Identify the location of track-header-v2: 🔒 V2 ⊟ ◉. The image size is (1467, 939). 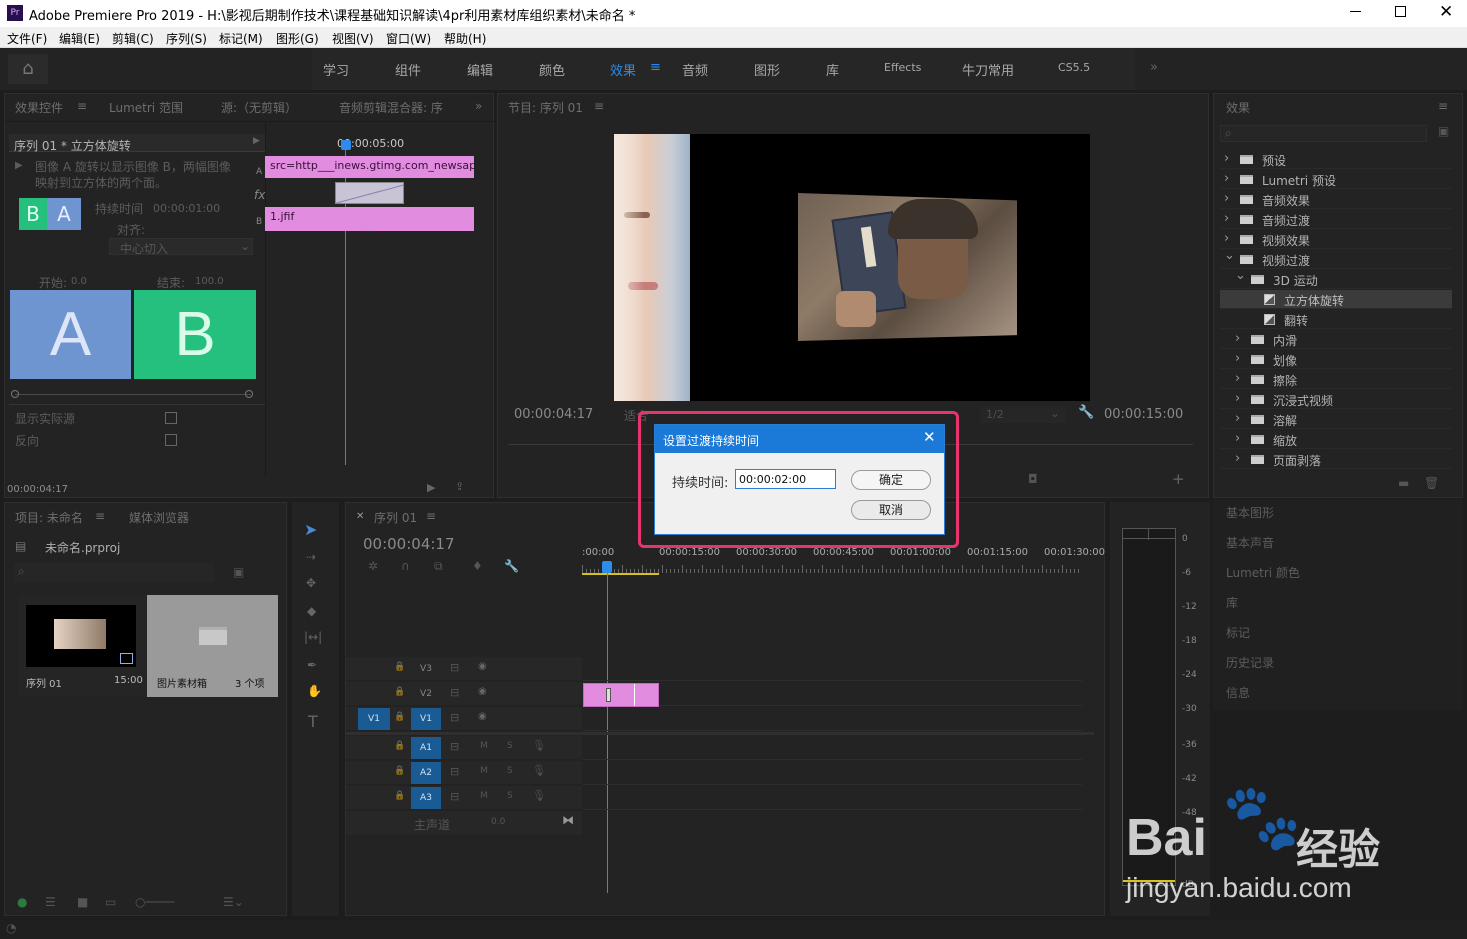
(464, 694).